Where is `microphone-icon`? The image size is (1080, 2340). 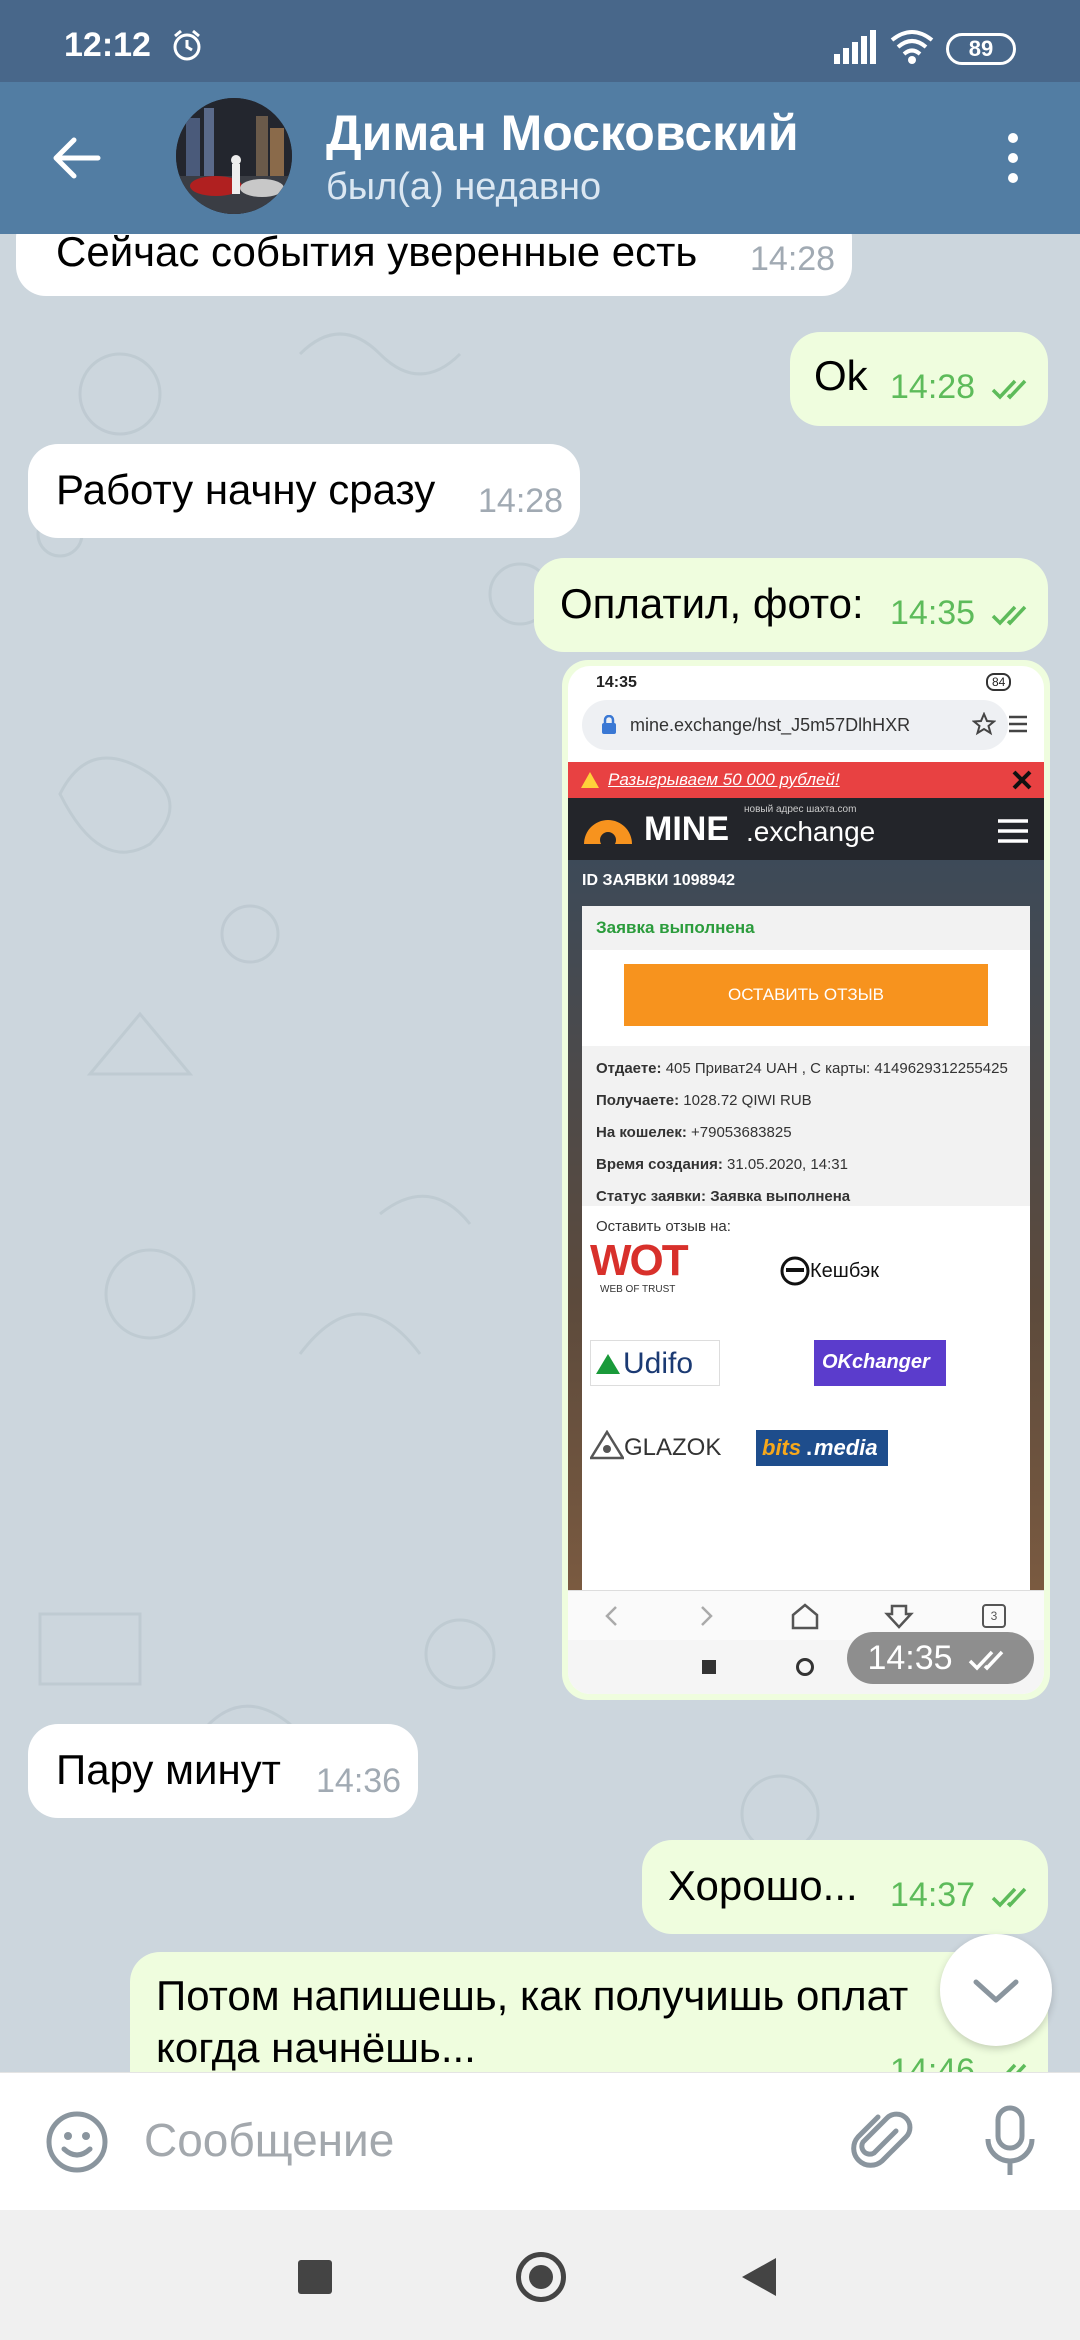
microphone-icon is located at coordinates (1010, 2142).